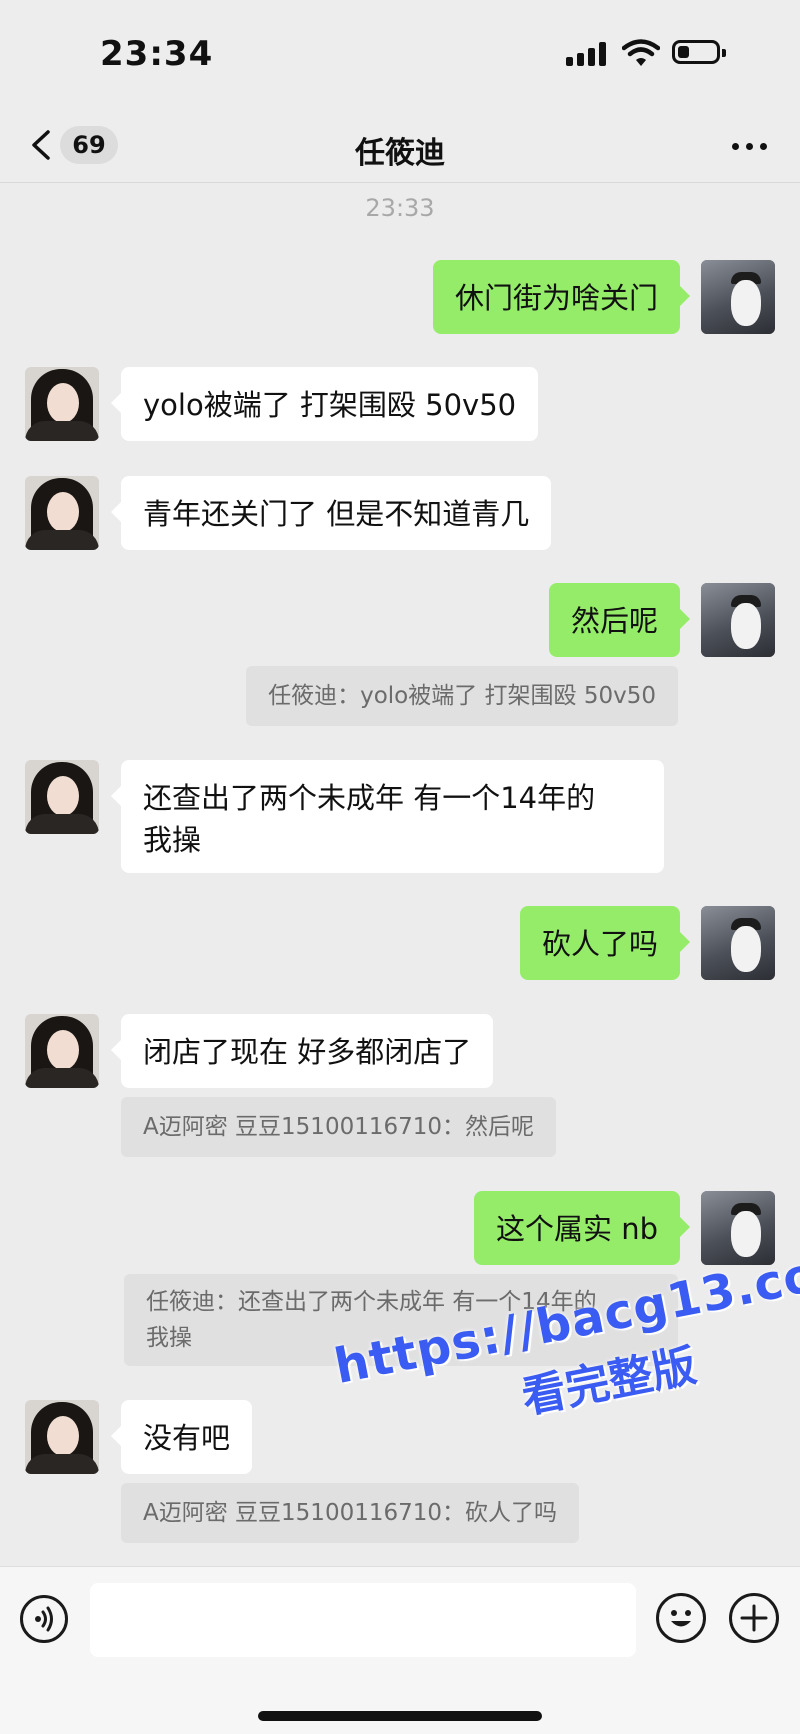  What do you see at coordinates (699, 52) in the screenshot?
I see `battery-icon` at bounding box center [699, 52].